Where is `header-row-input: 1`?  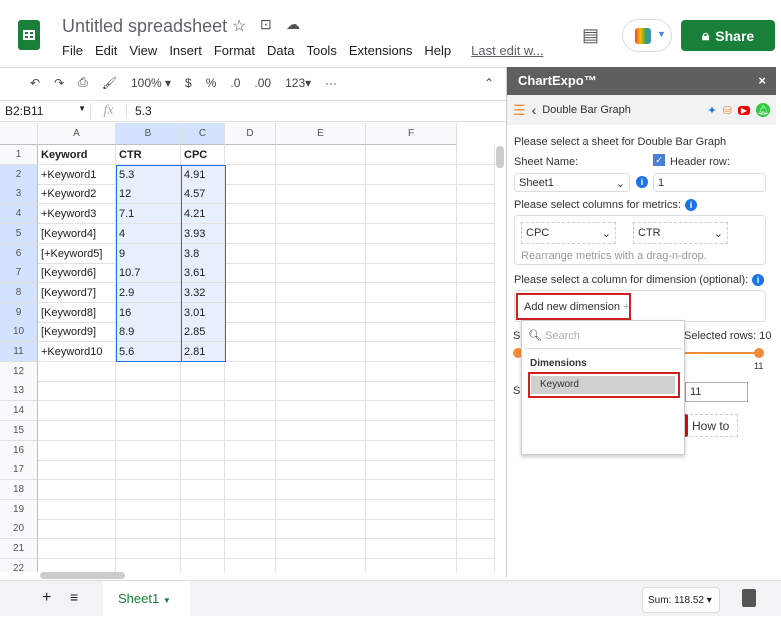 header-row-input: 1 is located at coordinates (709, 182).